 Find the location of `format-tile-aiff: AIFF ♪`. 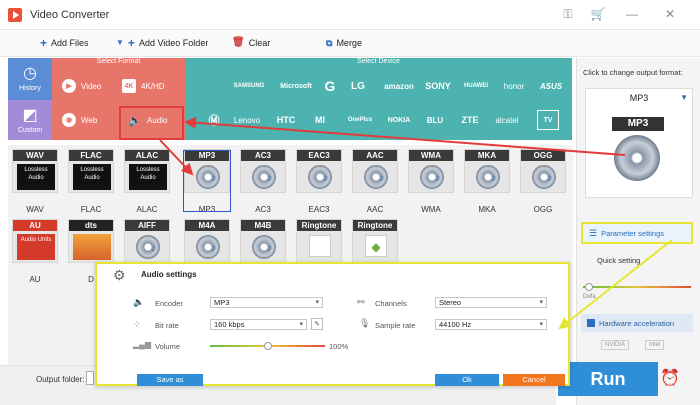

format-tile-aiff: AIFF ♪ is located at coordinates (147, 241).